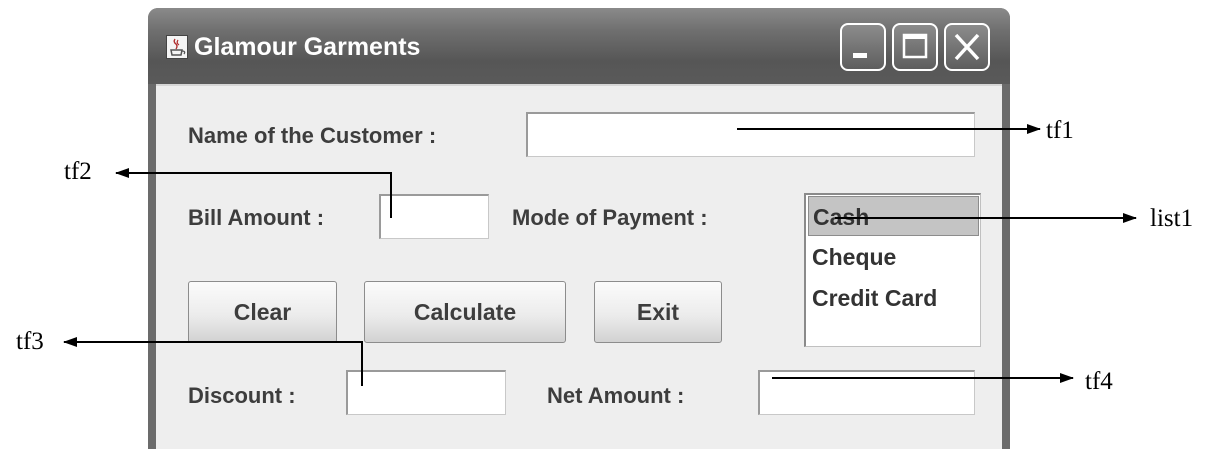 The height and width of the screenshot is (450, 1211). Describe the element at coordinates (78, 171) in the screenshot. I see `tf2-annotation: tf2` at that location.